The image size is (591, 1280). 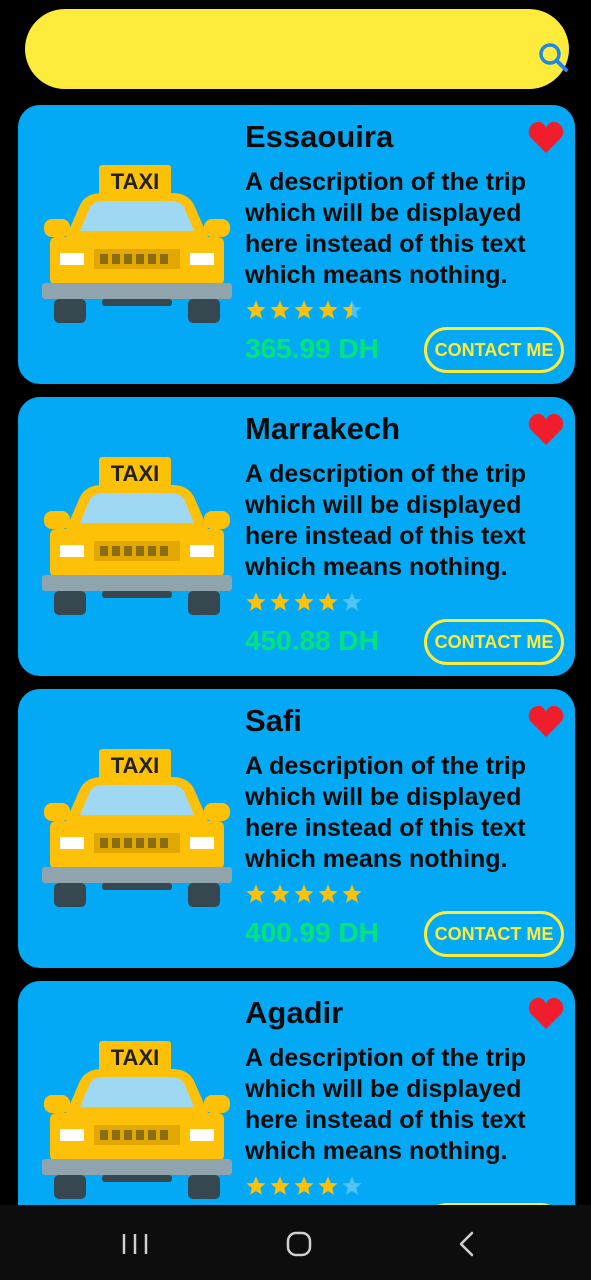 What do you see at coordinates (312, 348) in the screenshot?
I see `trip-price: 365.99 DH` at bounding box center [312, 348].